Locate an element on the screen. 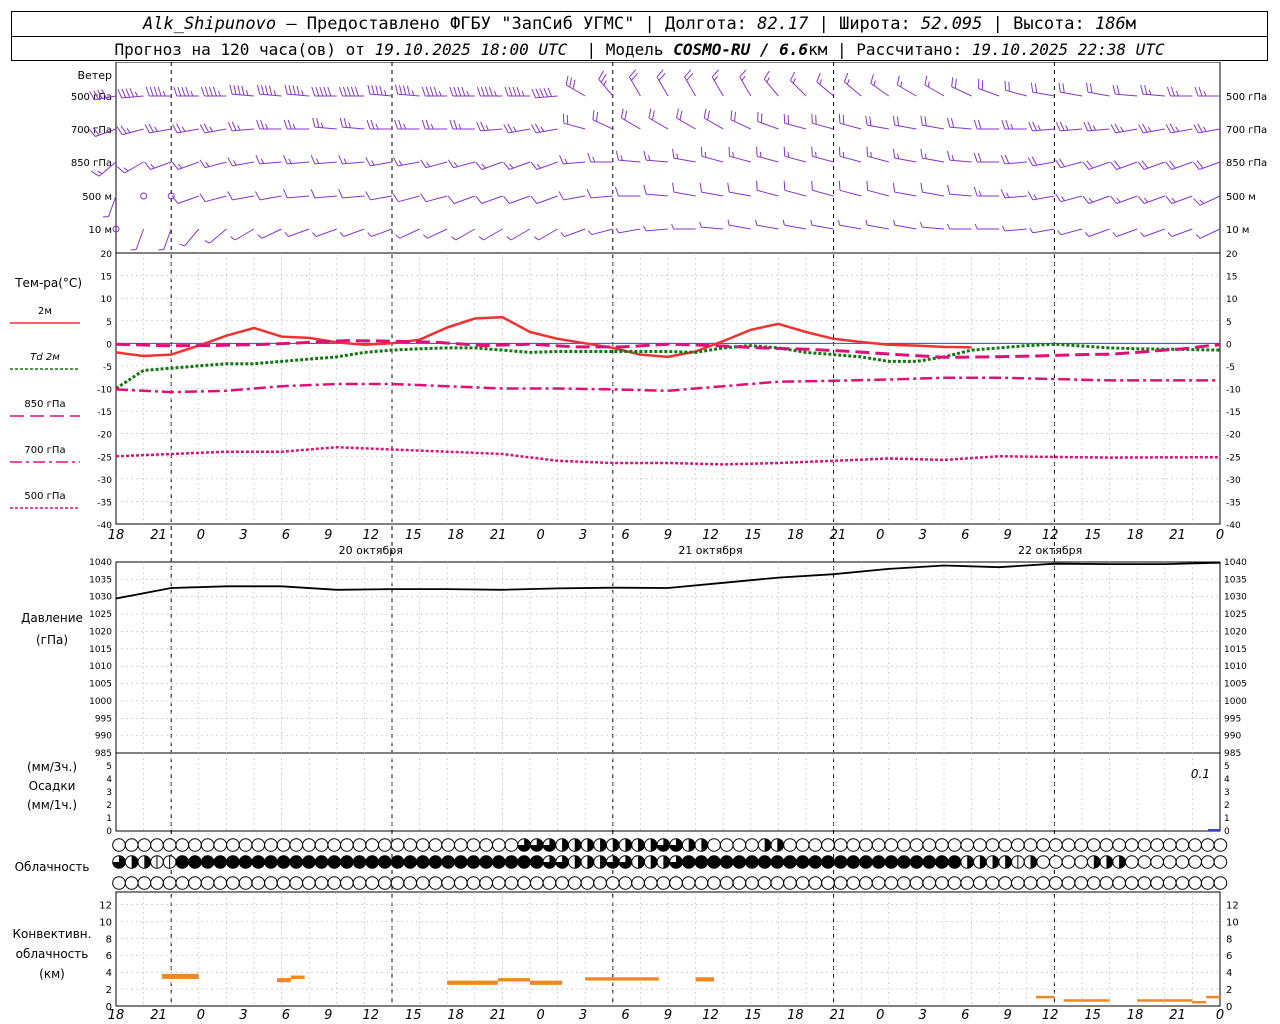  cloud-half-fill is located at coordinates (1109, 862).